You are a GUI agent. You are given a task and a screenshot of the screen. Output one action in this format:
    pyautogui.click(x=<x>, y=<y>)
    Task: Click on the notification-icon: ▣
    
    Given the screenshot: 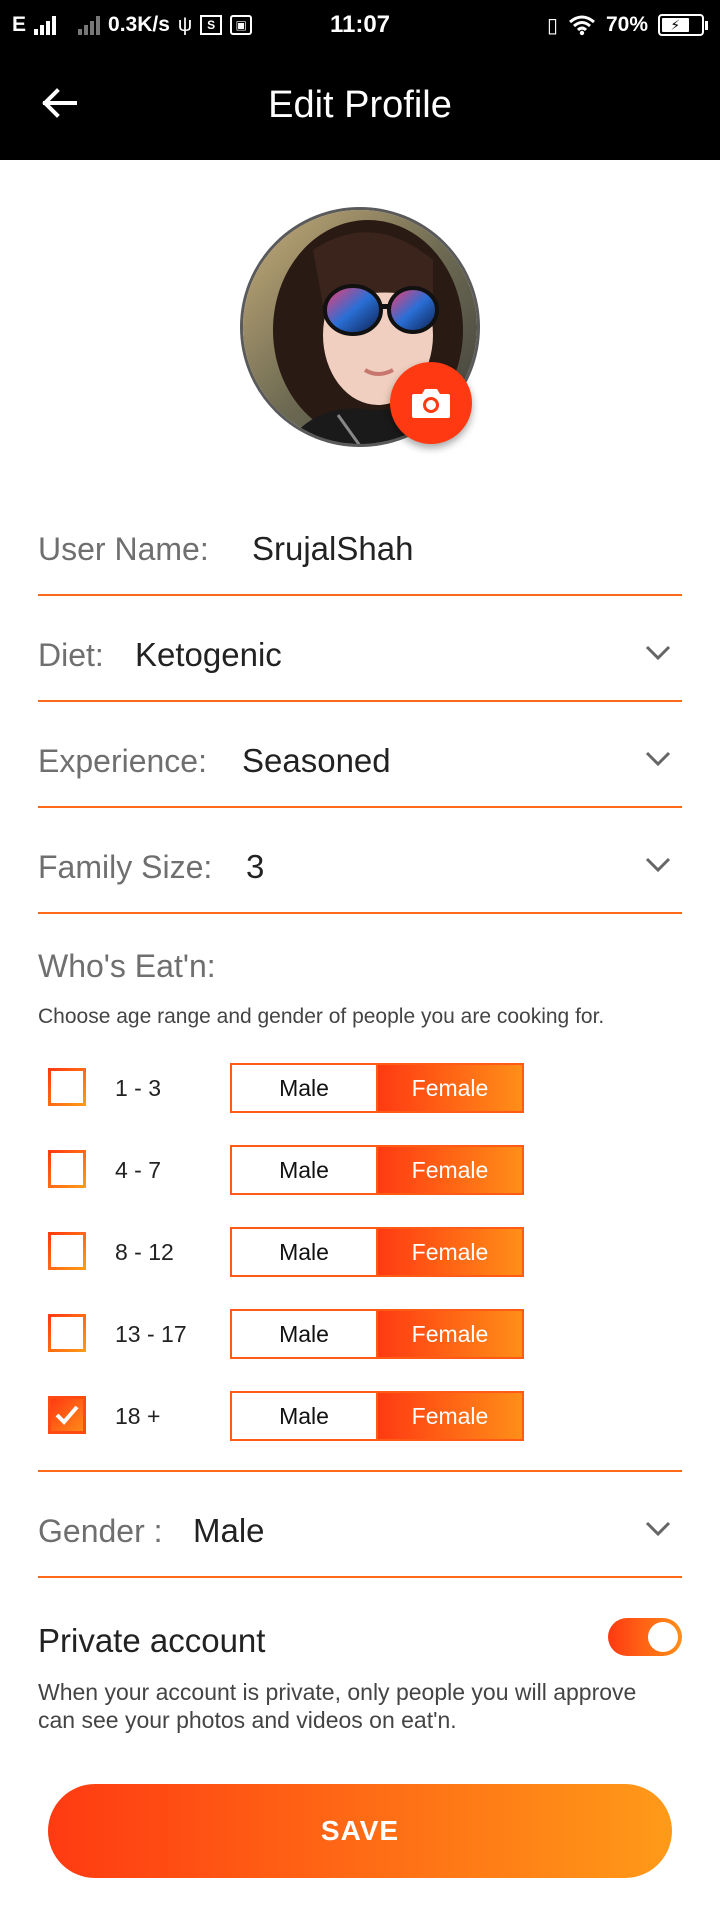 What is the action you would take?
    pyautogui.click(x=241, y=25)
    